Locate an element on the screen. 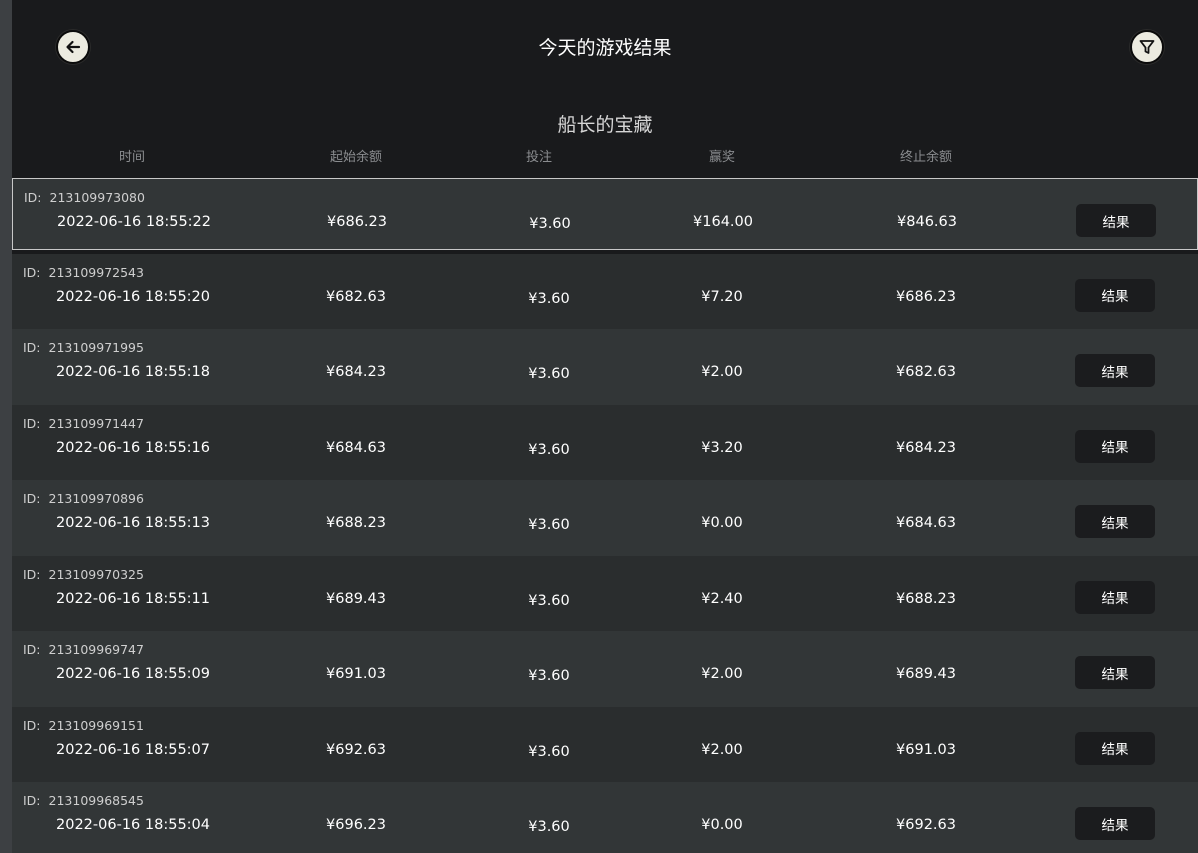 This screenshot has width=1198, height=853. round-id: ID: 213109969151 is located at coordinates (83, 726).